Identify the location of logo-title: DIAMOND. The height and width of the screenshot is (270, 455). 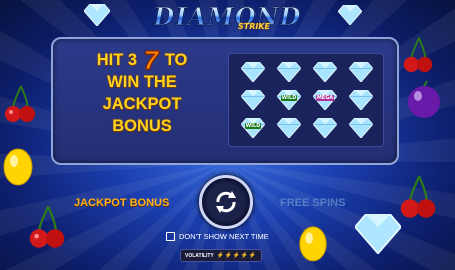
(227, 17).